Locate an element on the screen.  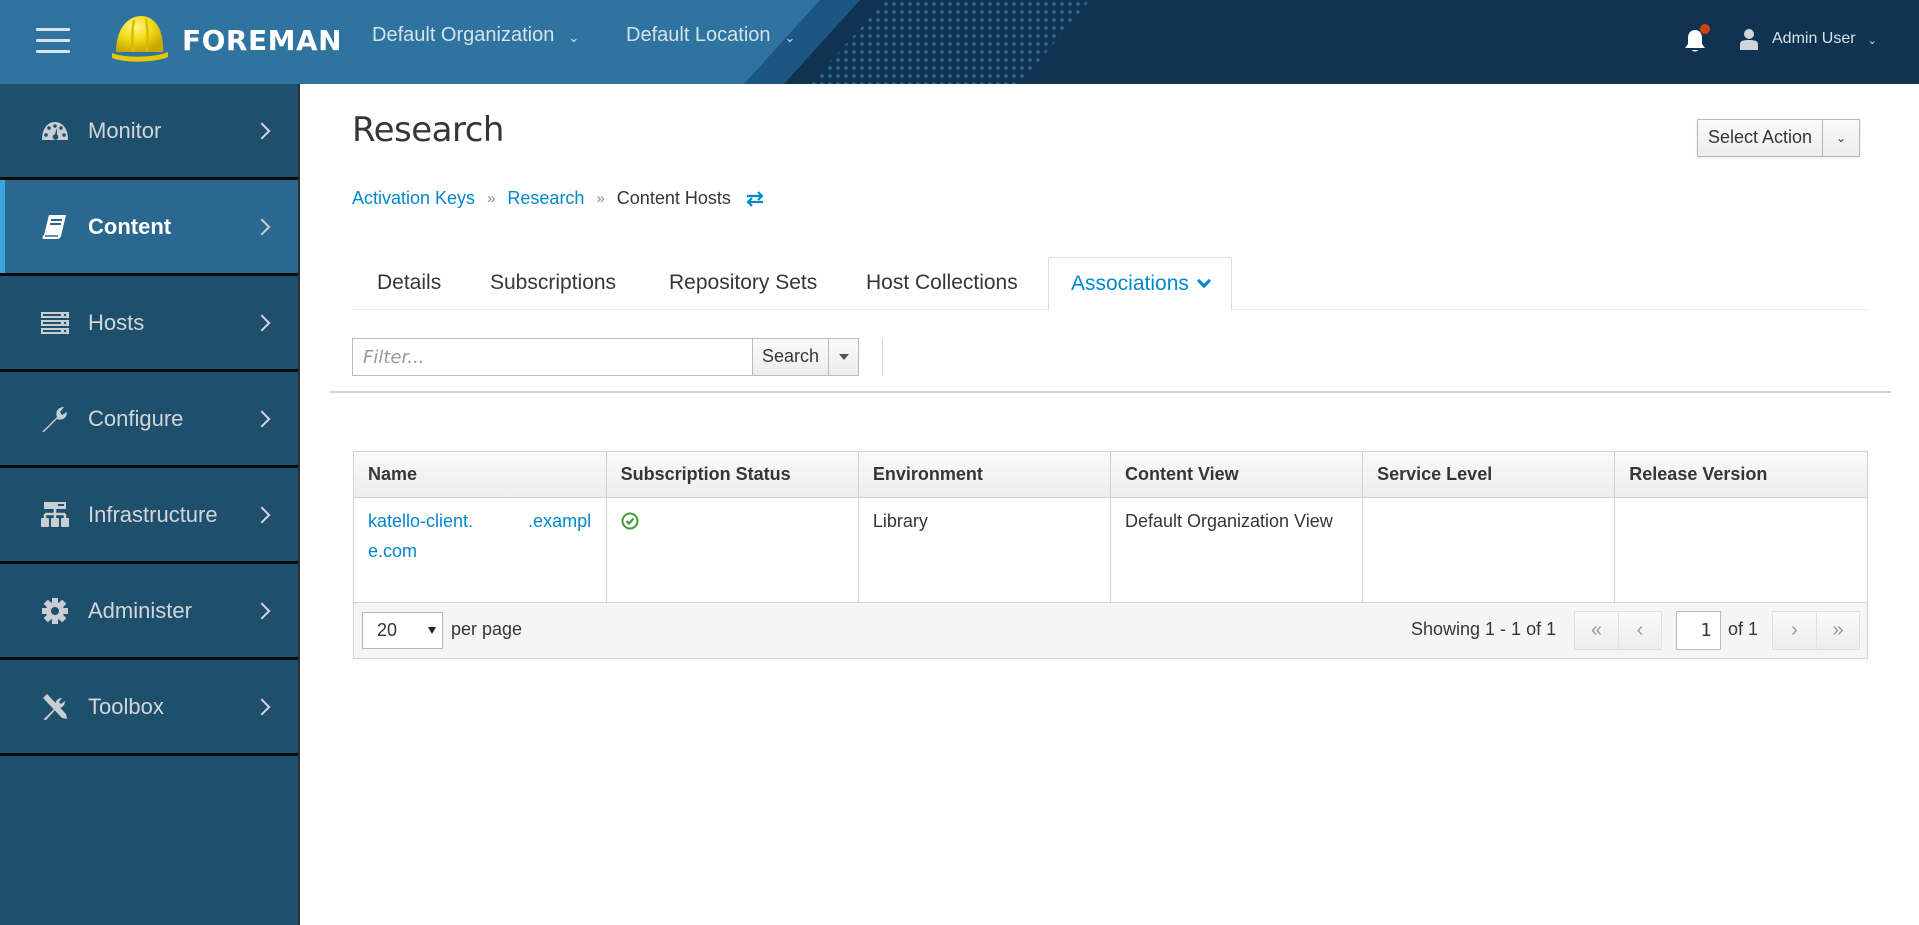
switcher-icon is located at coordinates (755, 198).